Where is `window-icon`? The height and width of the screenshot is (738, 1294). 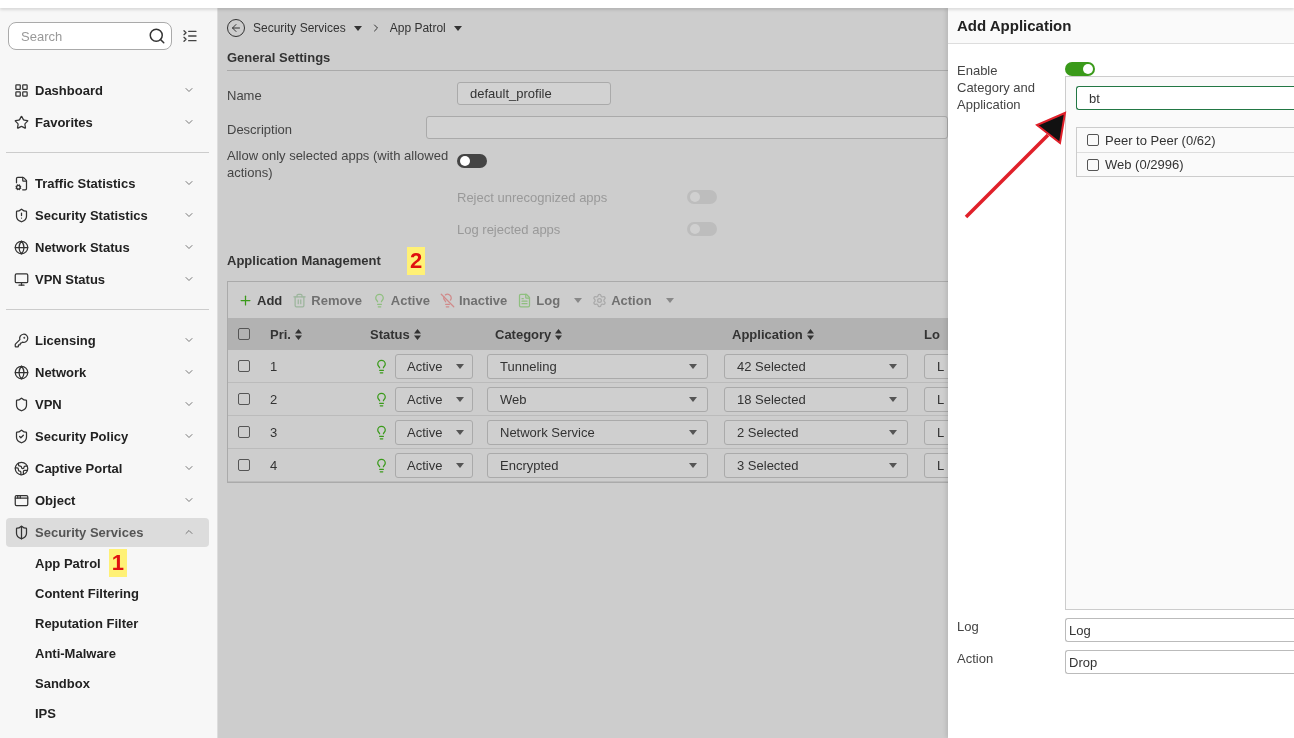 window-icon is located at coordinates (21, 500).